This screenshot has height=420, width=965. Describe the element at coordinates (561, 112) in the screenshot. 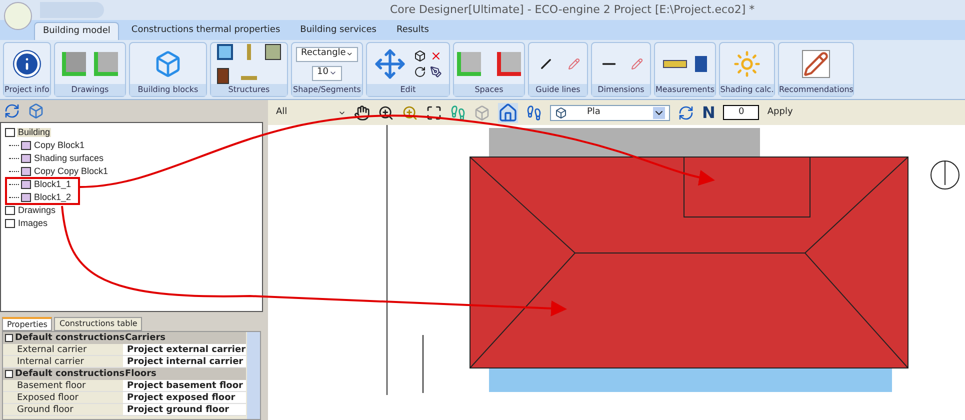

I see `cube-icon` at that location.